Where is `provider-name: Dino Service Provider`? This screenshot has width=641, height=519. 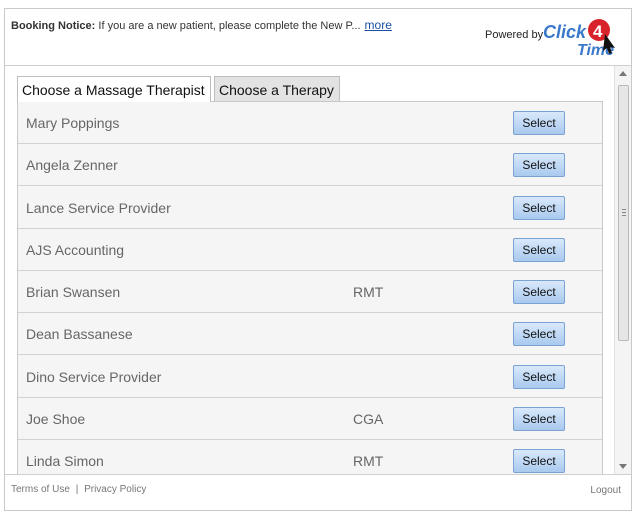 provider-name: Dino Service Provider is located at coordinates (94, 377).